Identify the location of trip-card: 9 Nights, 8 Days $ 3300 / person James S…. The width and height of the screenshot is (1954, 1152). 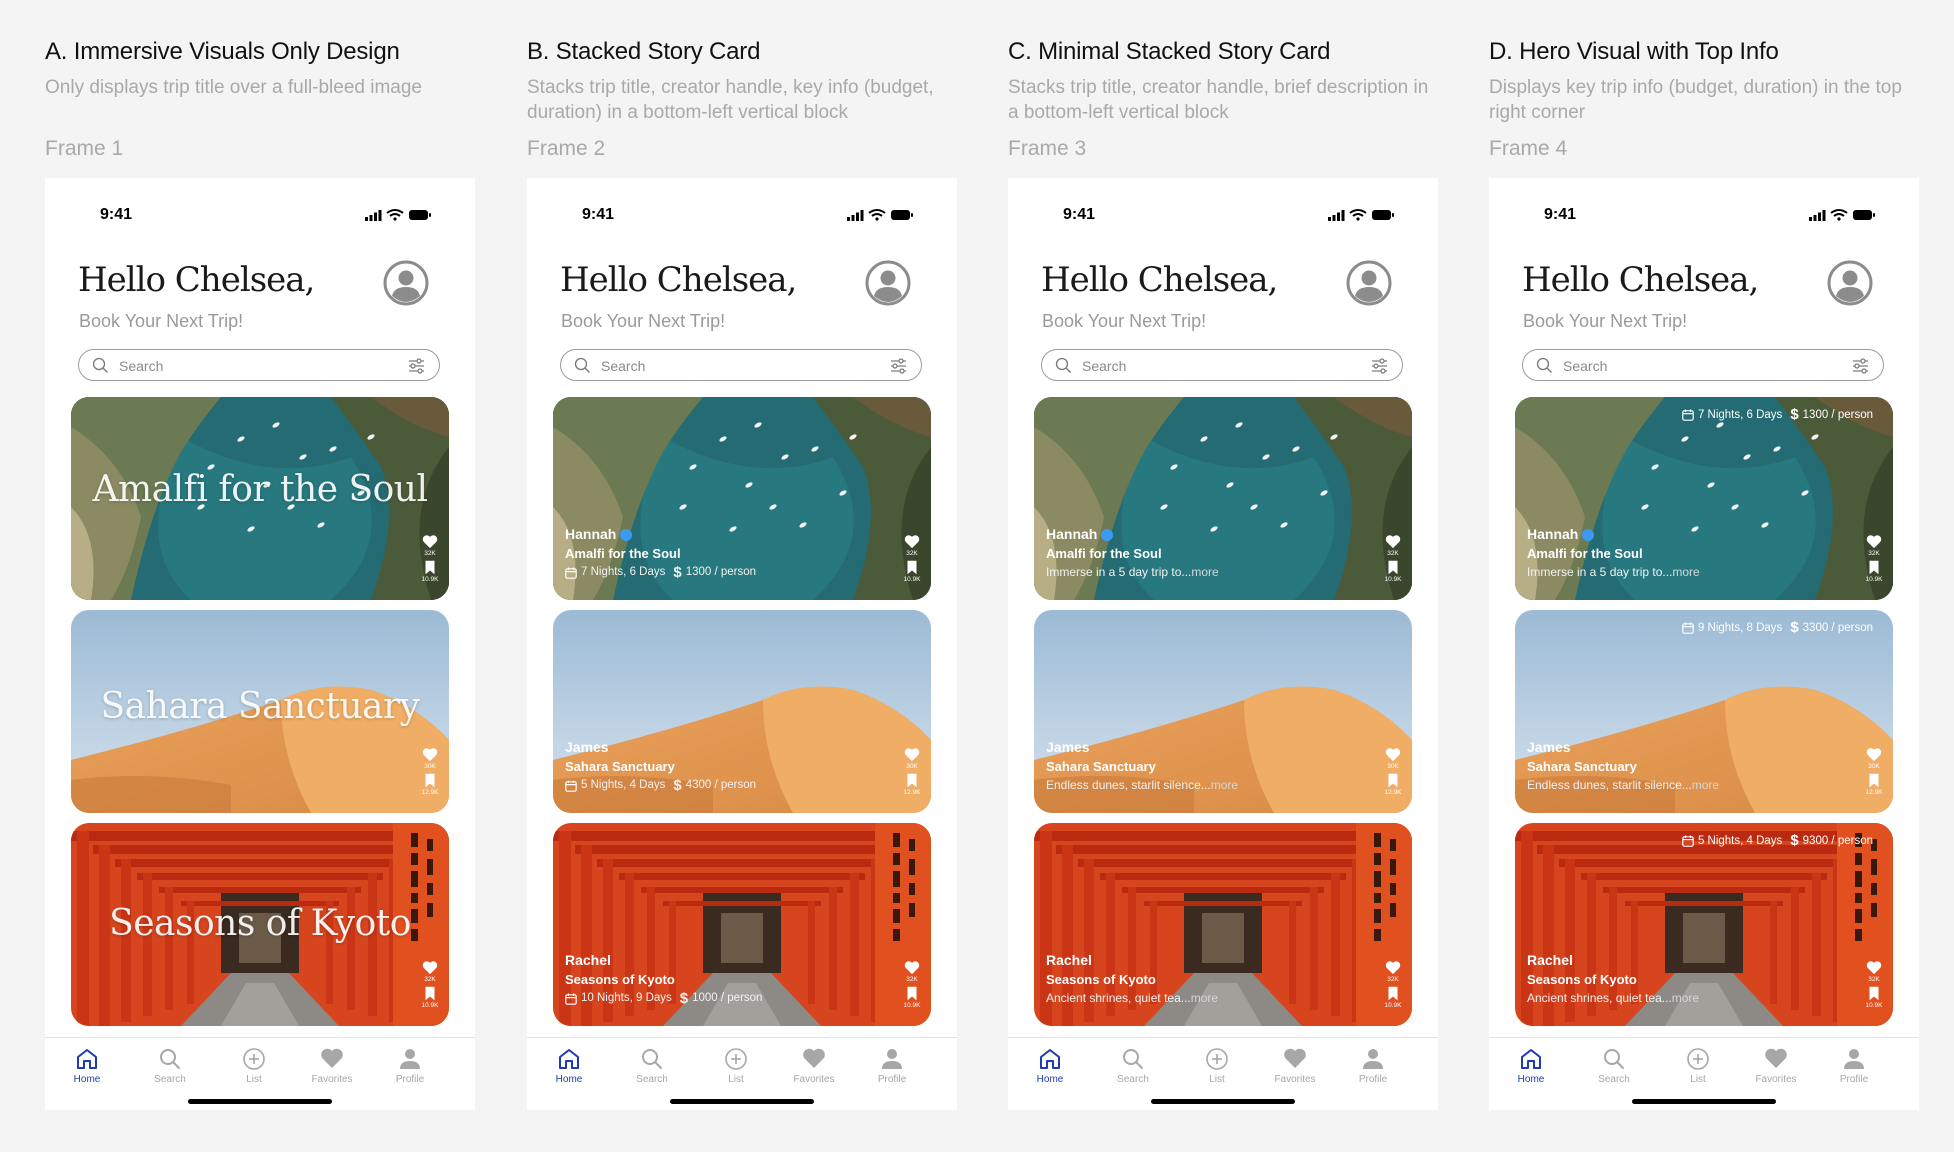
(1704, 711).